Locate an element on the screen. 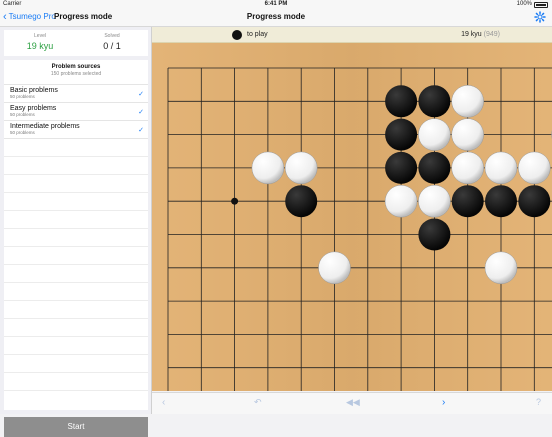 This screenshot has height=437, width=552. stats-panel: Level 19 kyu Solved 0 / 1 is located at coordinates (76, 43).